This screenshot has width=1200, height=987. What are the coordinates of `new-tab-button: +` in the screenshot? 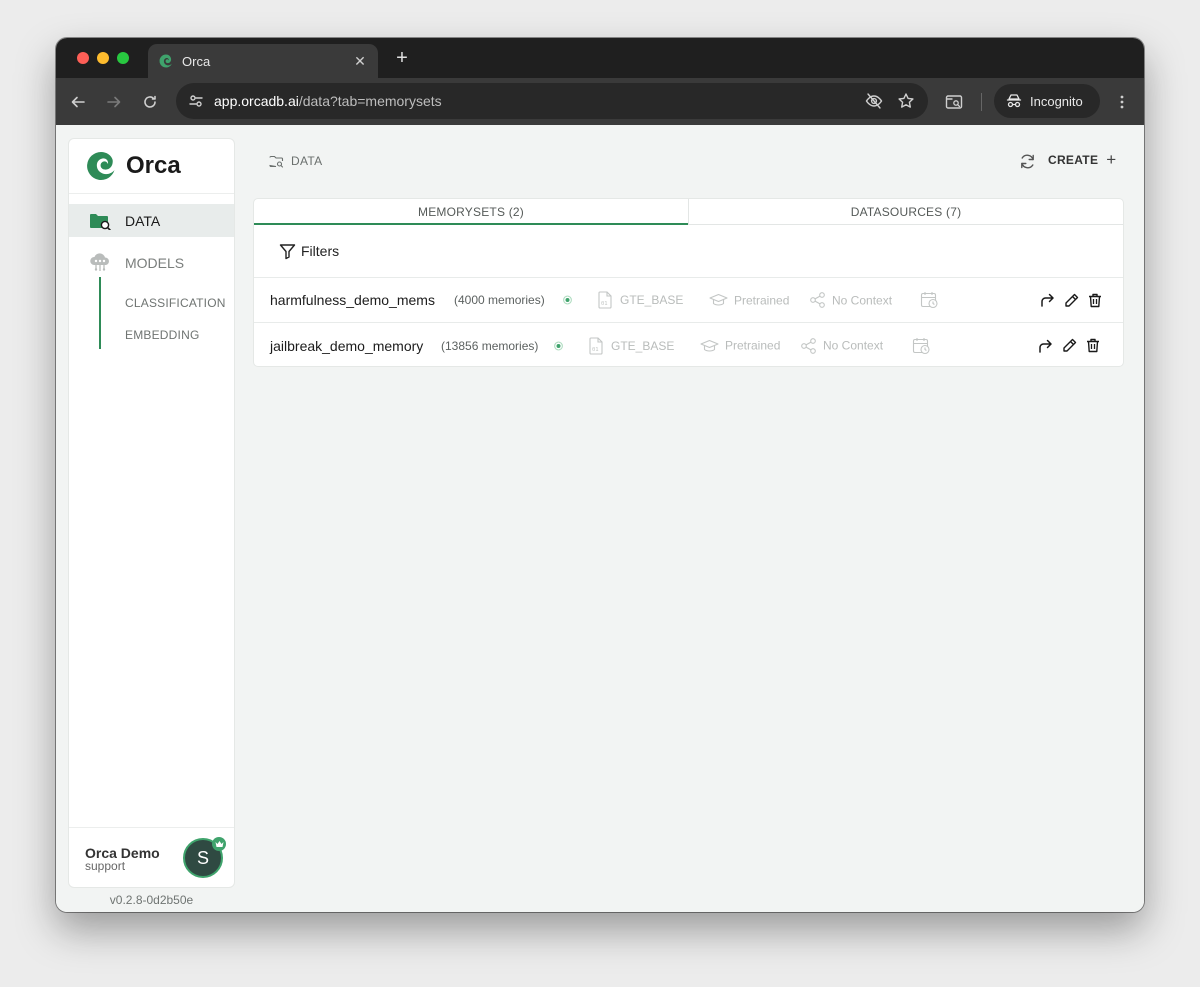 It's located at (402, 58).